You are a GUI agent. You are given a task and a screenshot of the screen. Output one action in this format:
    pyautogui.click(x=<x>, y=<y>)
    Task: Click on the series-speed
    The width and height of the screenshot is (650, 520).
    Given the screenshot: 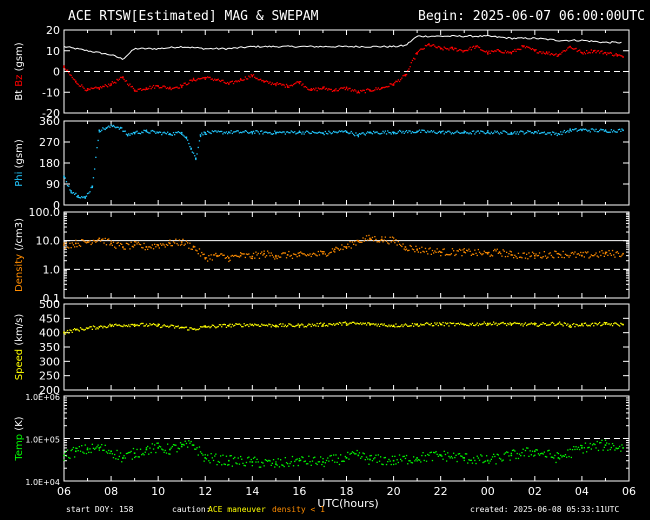 What is the action you would take?
    pyautogui.click(x=343, y=328)
    